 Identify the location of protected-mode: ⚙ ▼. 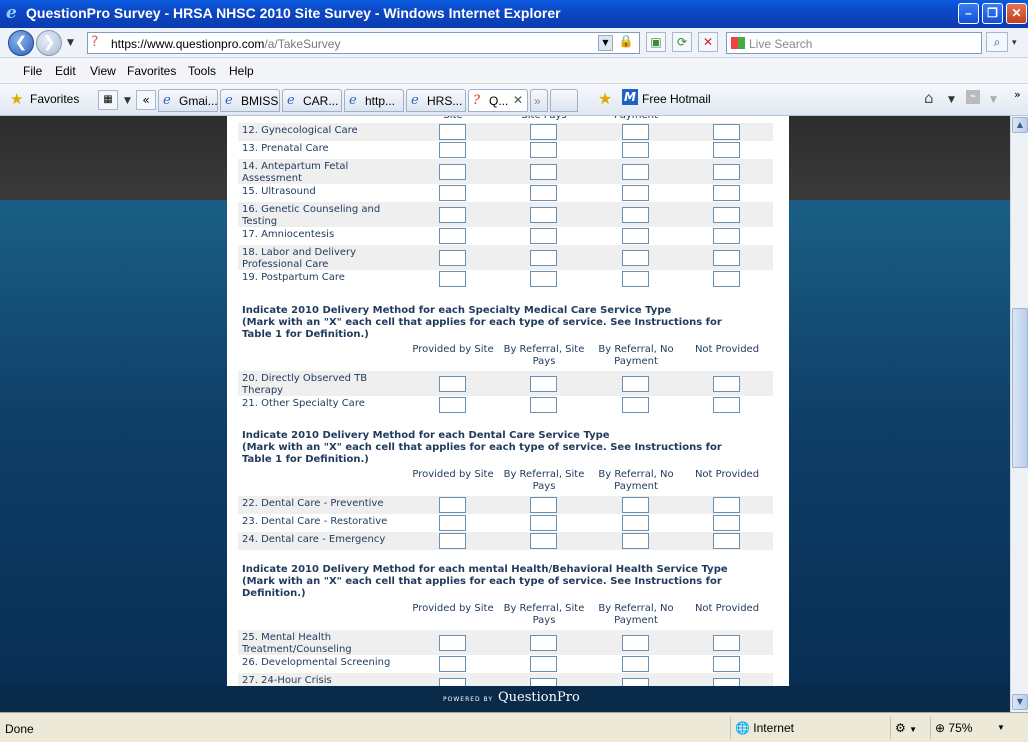
(910, 728).